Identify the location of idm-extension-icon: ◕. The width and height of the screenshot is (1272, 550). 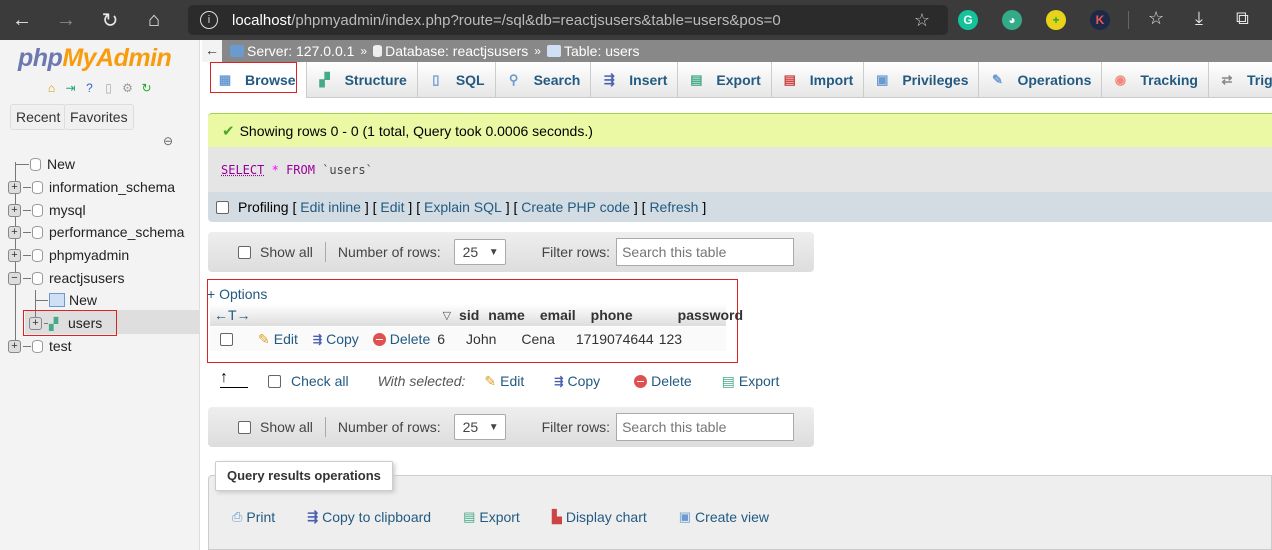
(1012, 20).